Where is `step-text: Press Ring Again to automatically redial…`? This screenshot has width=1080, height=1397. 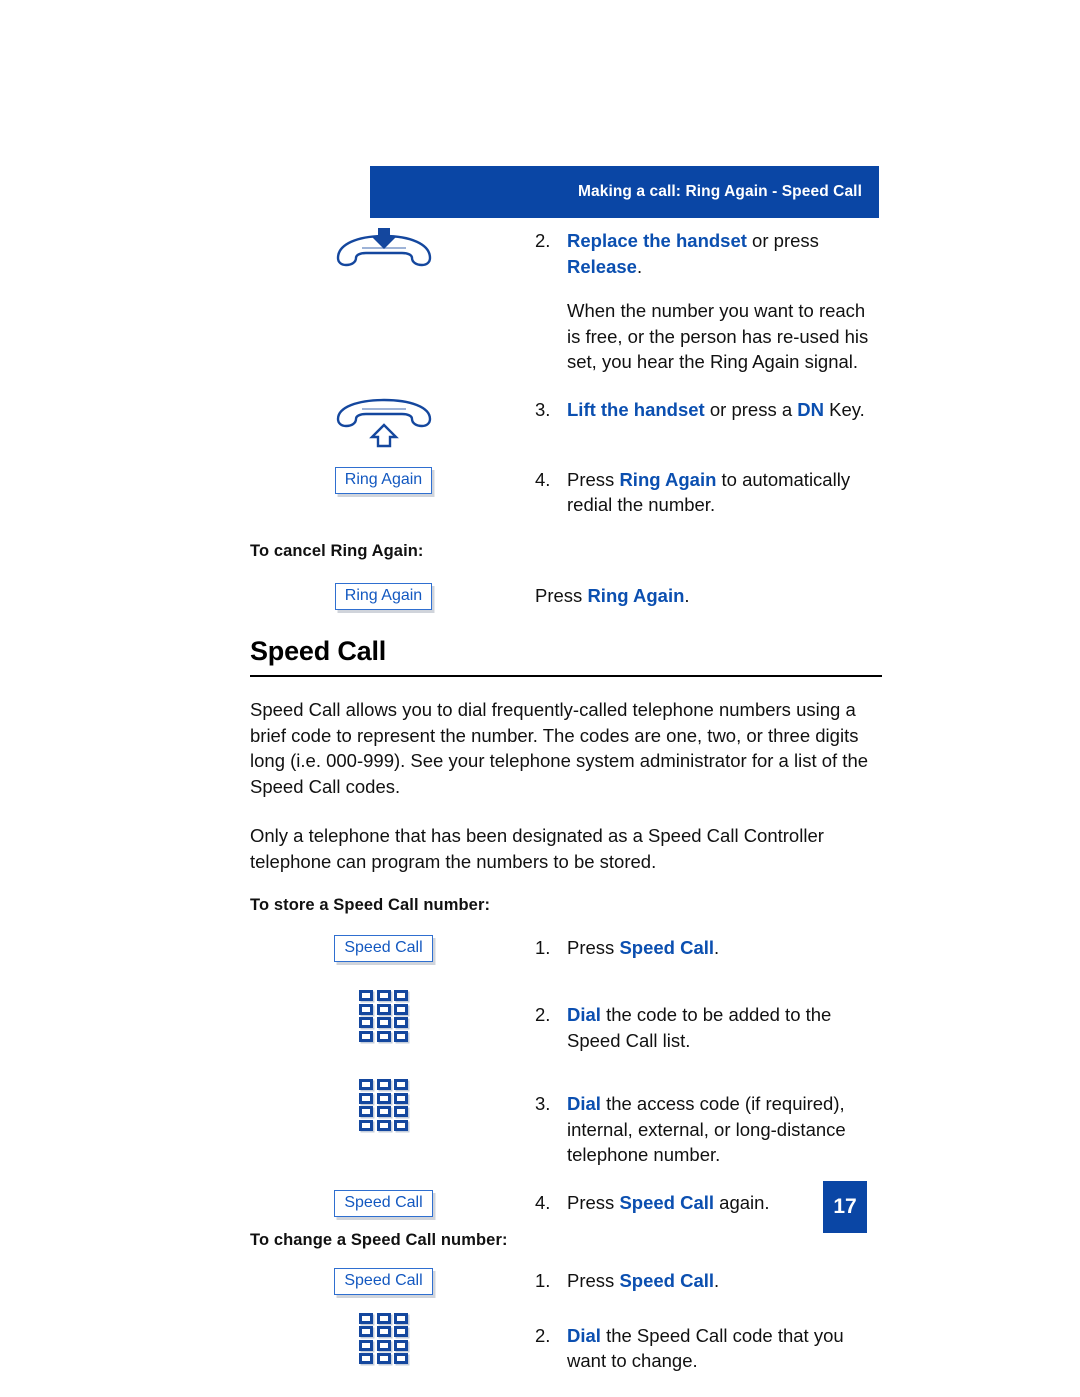
step-text: Press Ring Again to automatically redial… is located at coordinates (724, 492).